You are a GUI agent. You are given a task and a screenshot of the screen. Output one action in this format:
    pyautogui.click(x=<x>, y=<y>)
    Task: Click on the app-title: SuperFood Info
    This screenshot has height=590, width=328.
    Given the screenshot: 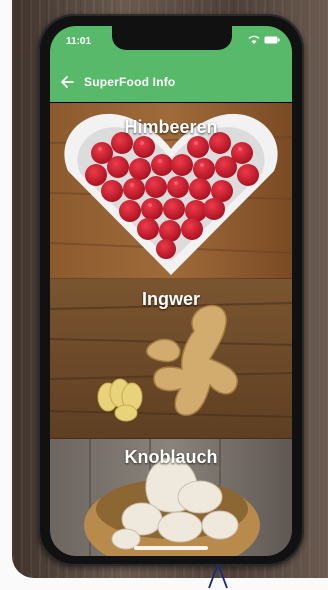 What is the action you would take?
    pyautogui.click(x=130, y=82)
    